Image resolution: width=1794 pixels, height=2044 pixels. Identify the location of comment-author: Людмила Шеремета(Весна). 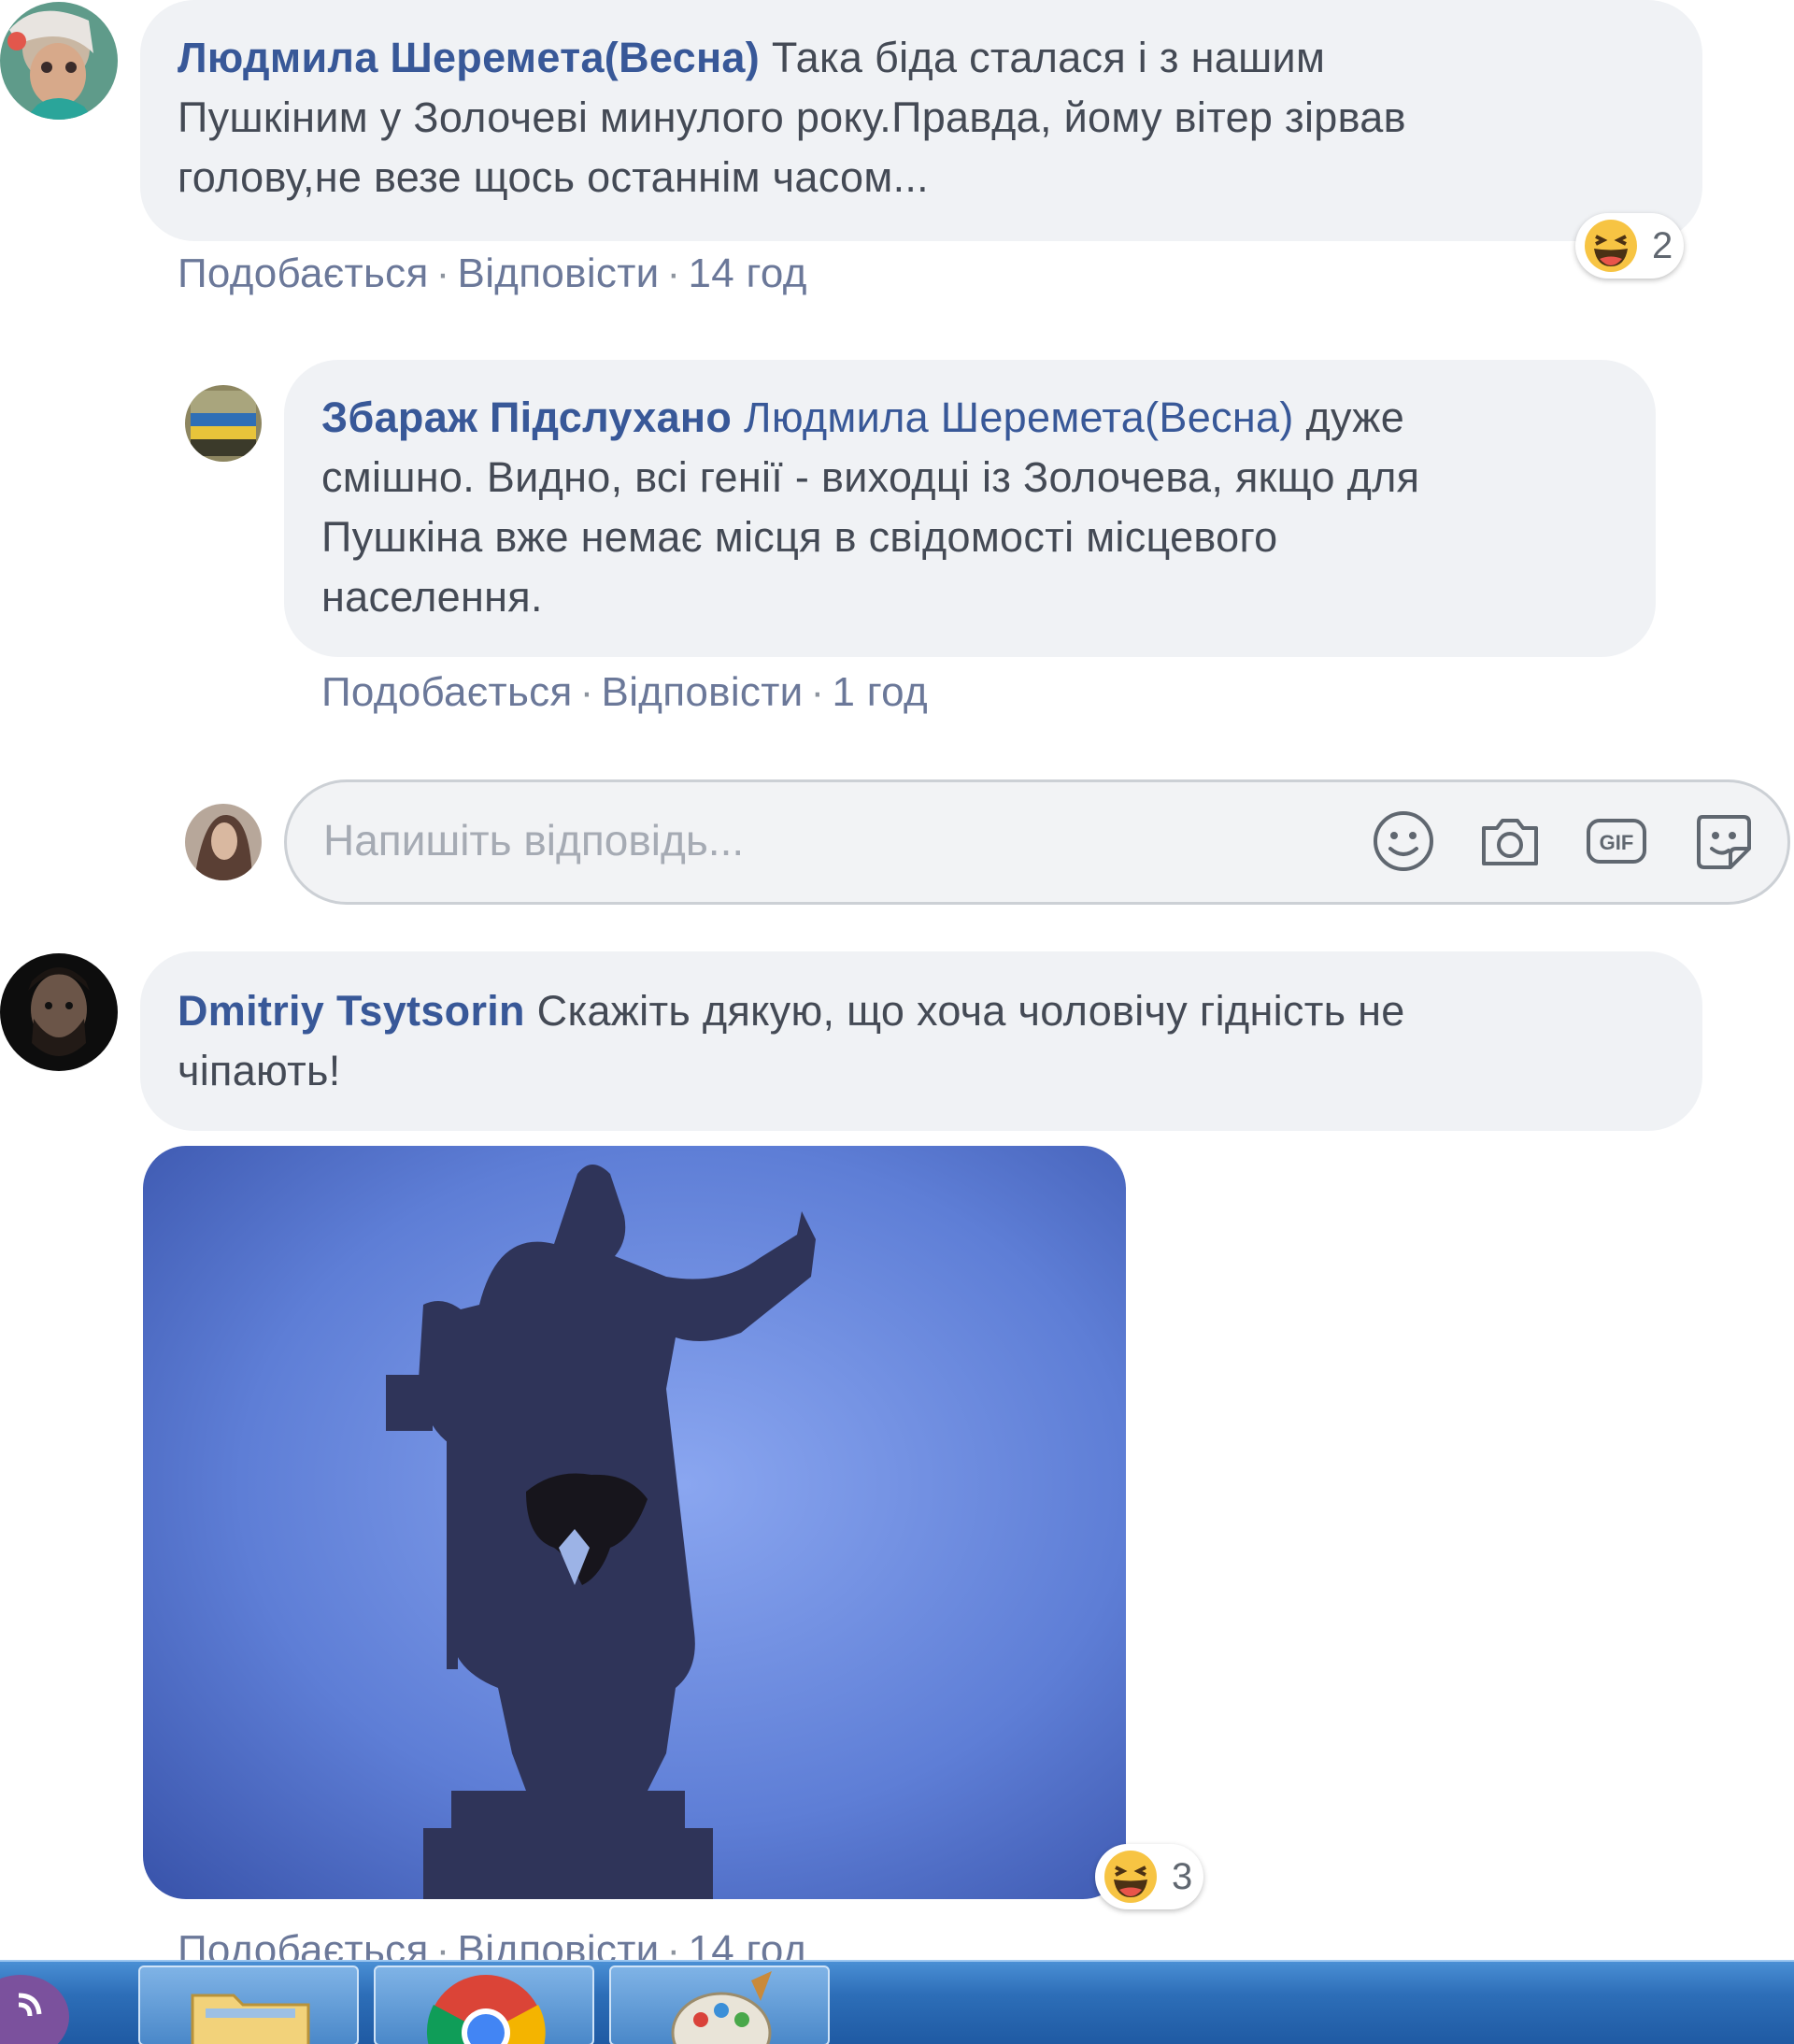
(469, 57).